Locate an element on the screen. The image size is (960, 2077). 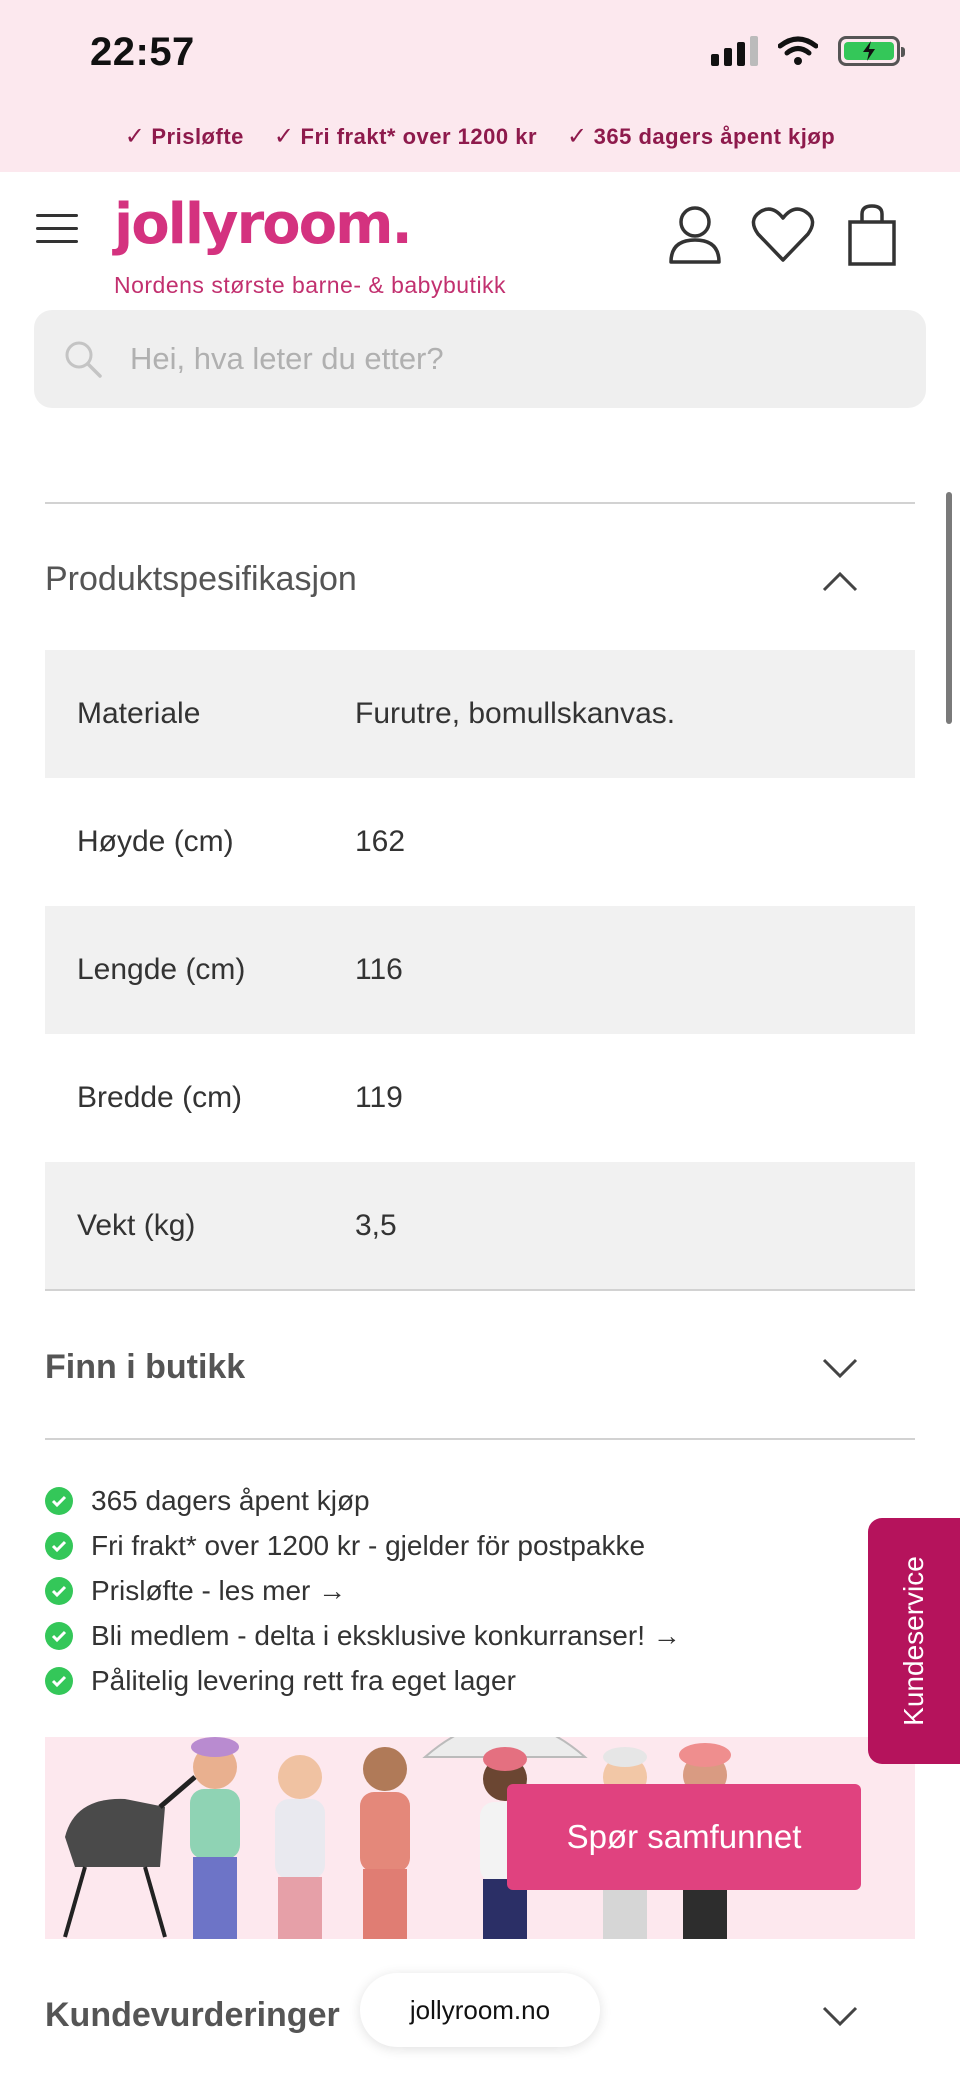
status-icons is located at coordinates (808, 51).